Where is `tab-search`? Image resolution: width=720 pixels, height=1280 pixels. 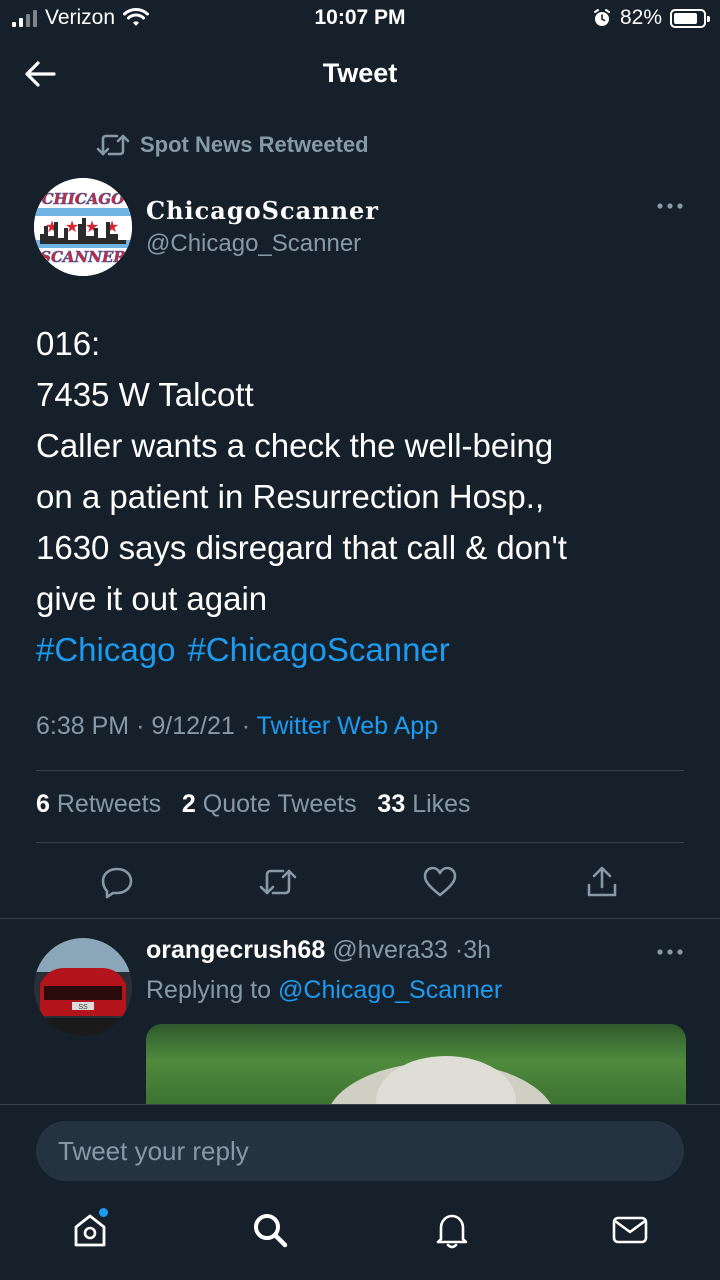
tab-search is located at coordinates (270, 1230).